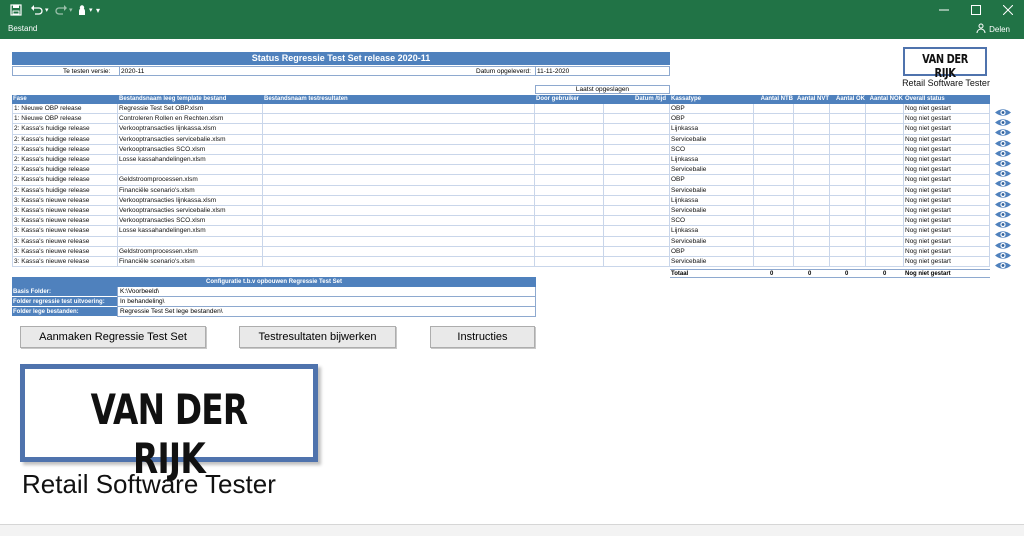 The image size is (1024, 536). What do you see at coordinates (993, 29) in the screenshot?
I see `share-button: Delen` at bounding box center [993, 29].